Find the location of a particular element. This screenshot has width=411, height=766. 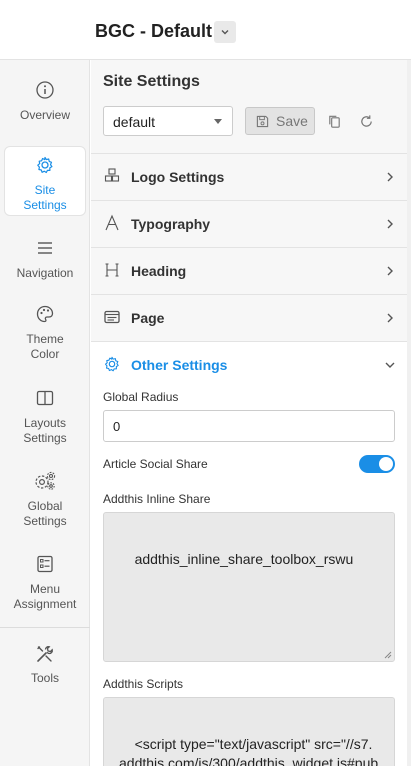

sidebar-item-navigation: Navigation is located at coordinates (45, 264).